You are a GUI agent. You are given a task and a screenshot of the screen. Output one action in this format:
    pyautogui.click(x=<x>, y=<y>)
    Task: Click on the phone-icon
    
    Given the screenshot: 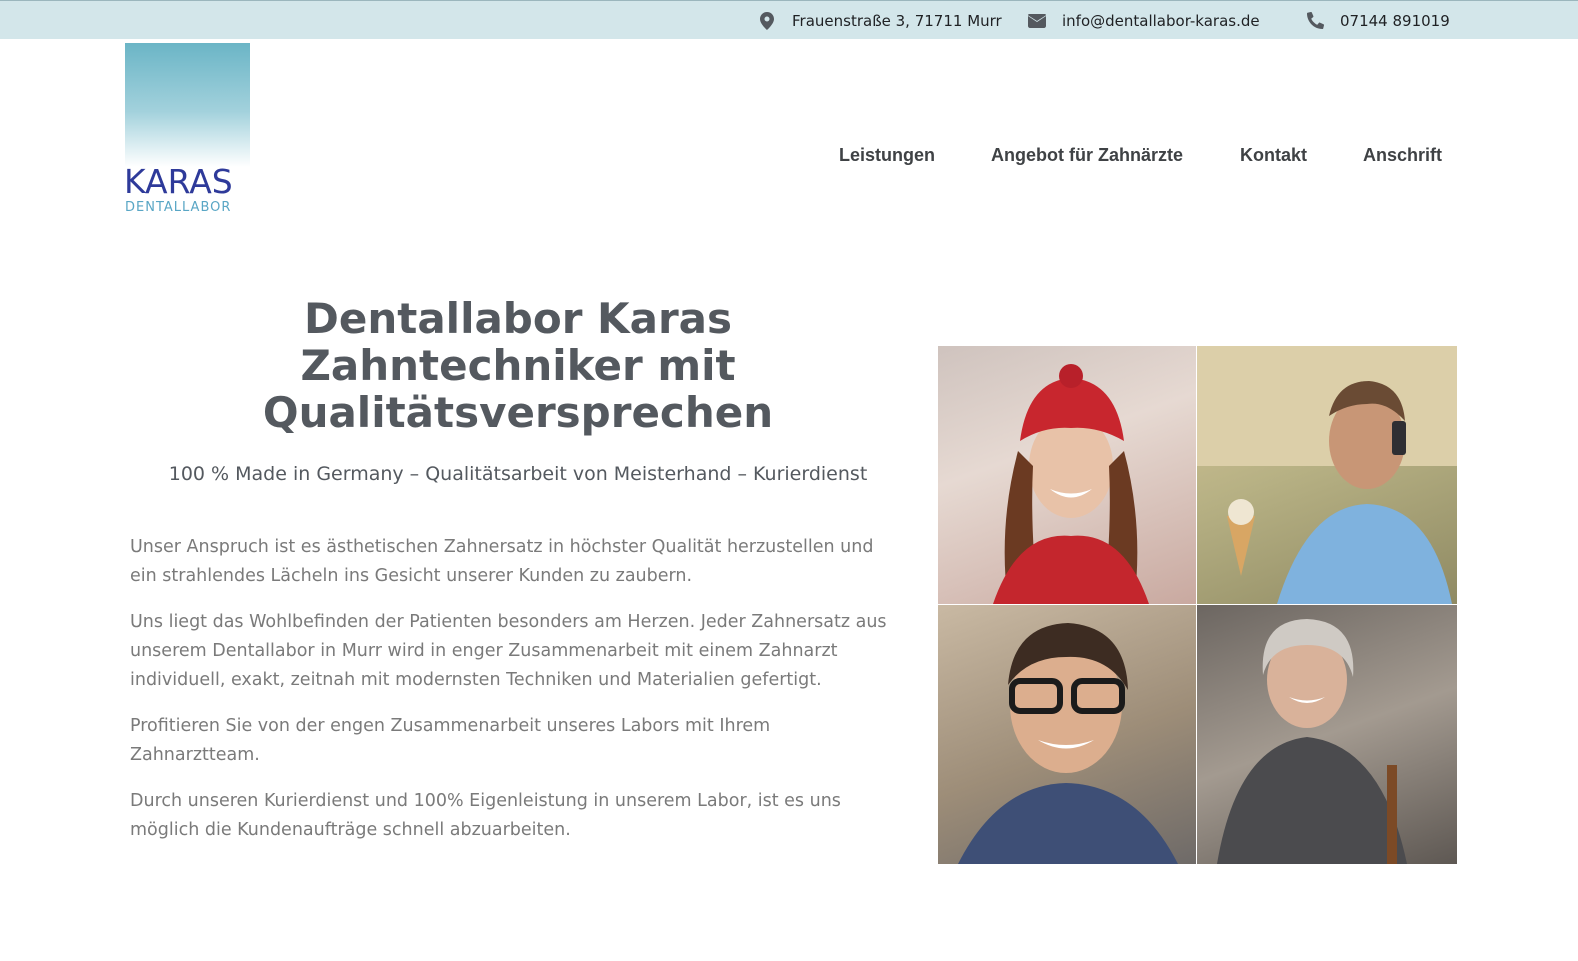 What is the action you would take?
    pyautogui.click(x=1315, y=21)
    